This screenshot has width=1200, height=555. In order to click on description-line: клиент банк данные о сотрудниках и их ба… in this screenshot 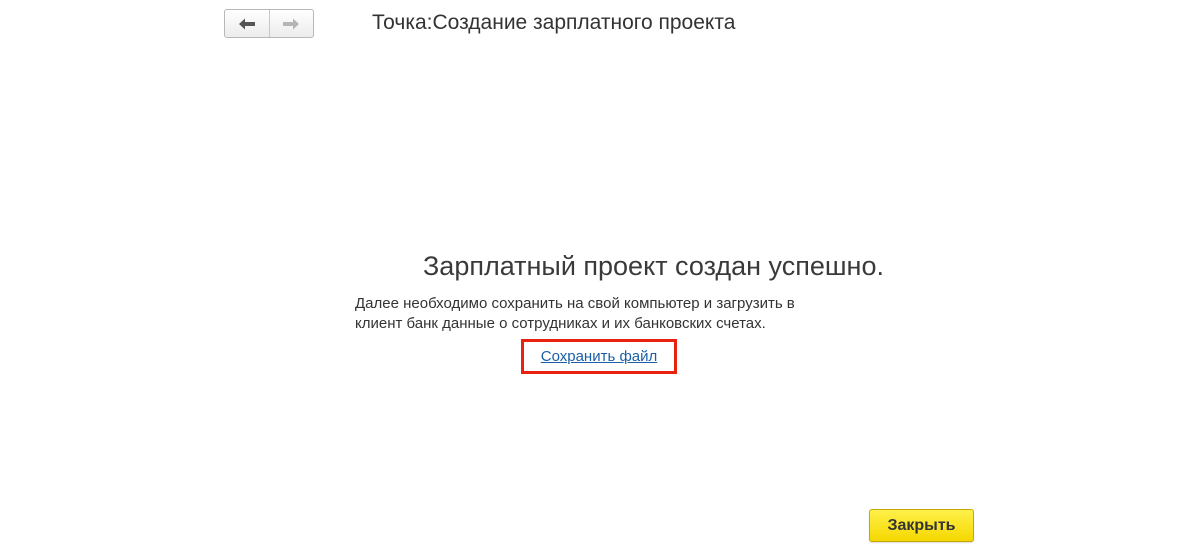, I will do `click(560, 323)`.